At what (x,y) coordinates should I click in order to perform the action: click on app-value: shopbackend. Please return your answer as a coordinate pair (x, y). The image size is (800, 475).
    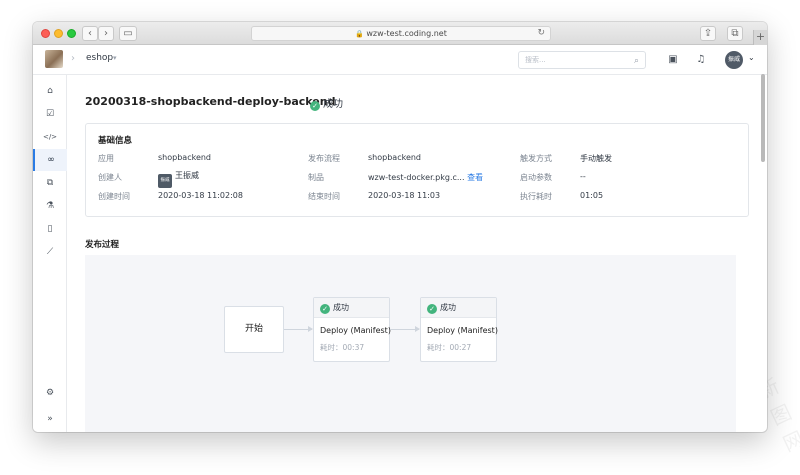
    Looking at the image, I should click on (185, 157).